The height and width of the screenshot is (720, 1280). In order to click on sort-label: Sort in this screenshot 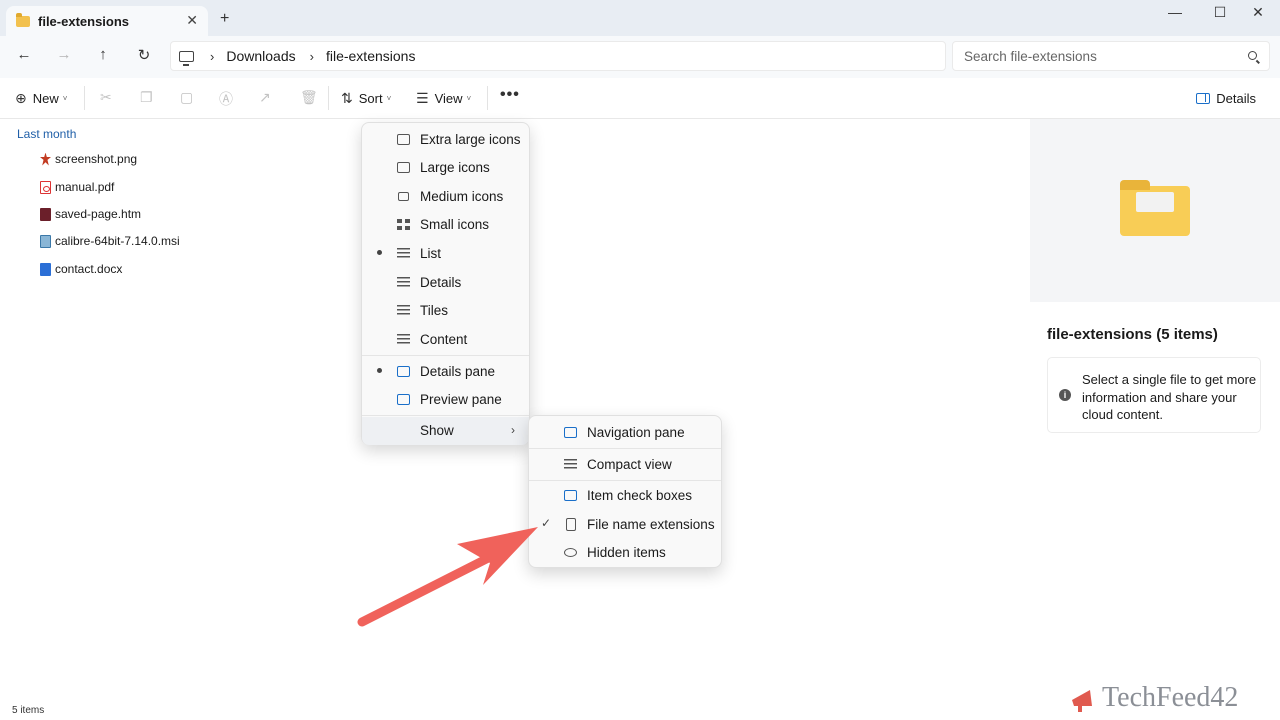, I will do `click(370, 98)`.